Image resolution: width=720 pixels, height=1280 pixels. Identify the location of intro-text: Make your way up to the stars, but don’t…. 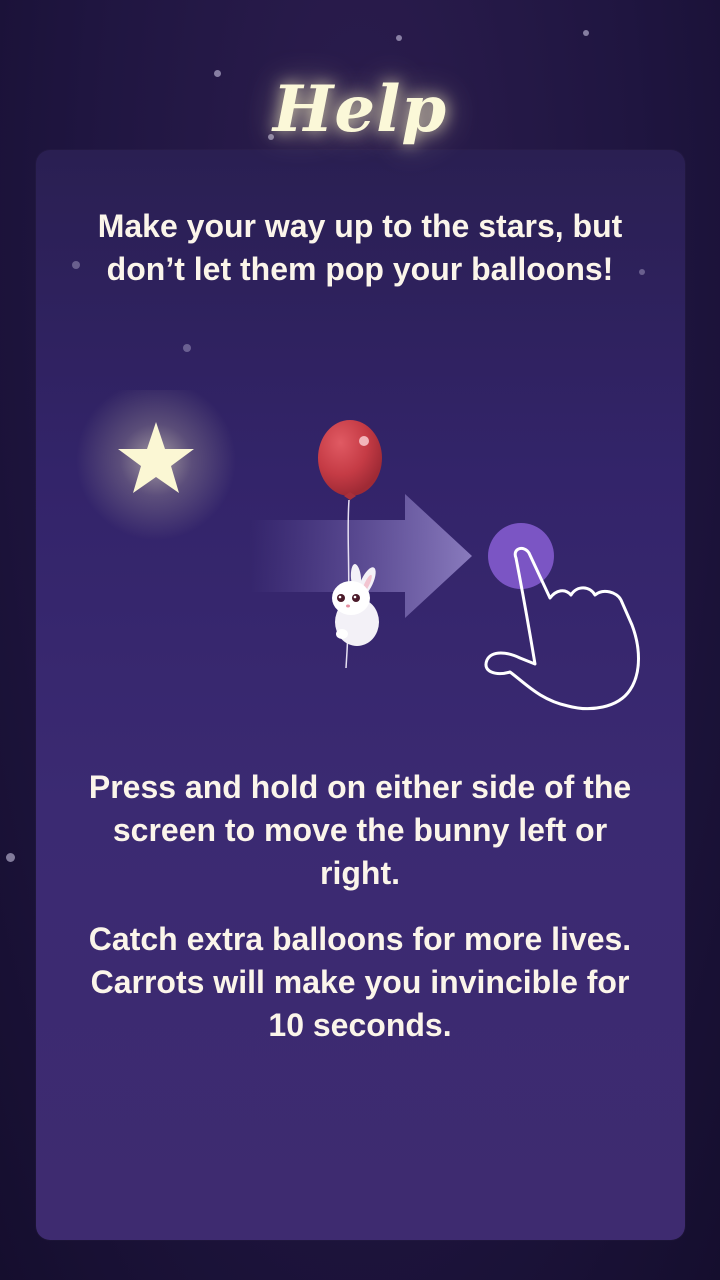
(360, 247).